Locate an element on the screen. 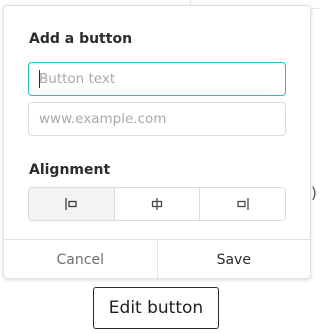 Image resolution: width=320 pixels, height=336 pixels. align-right-icon is located at coordinates (243, 204).